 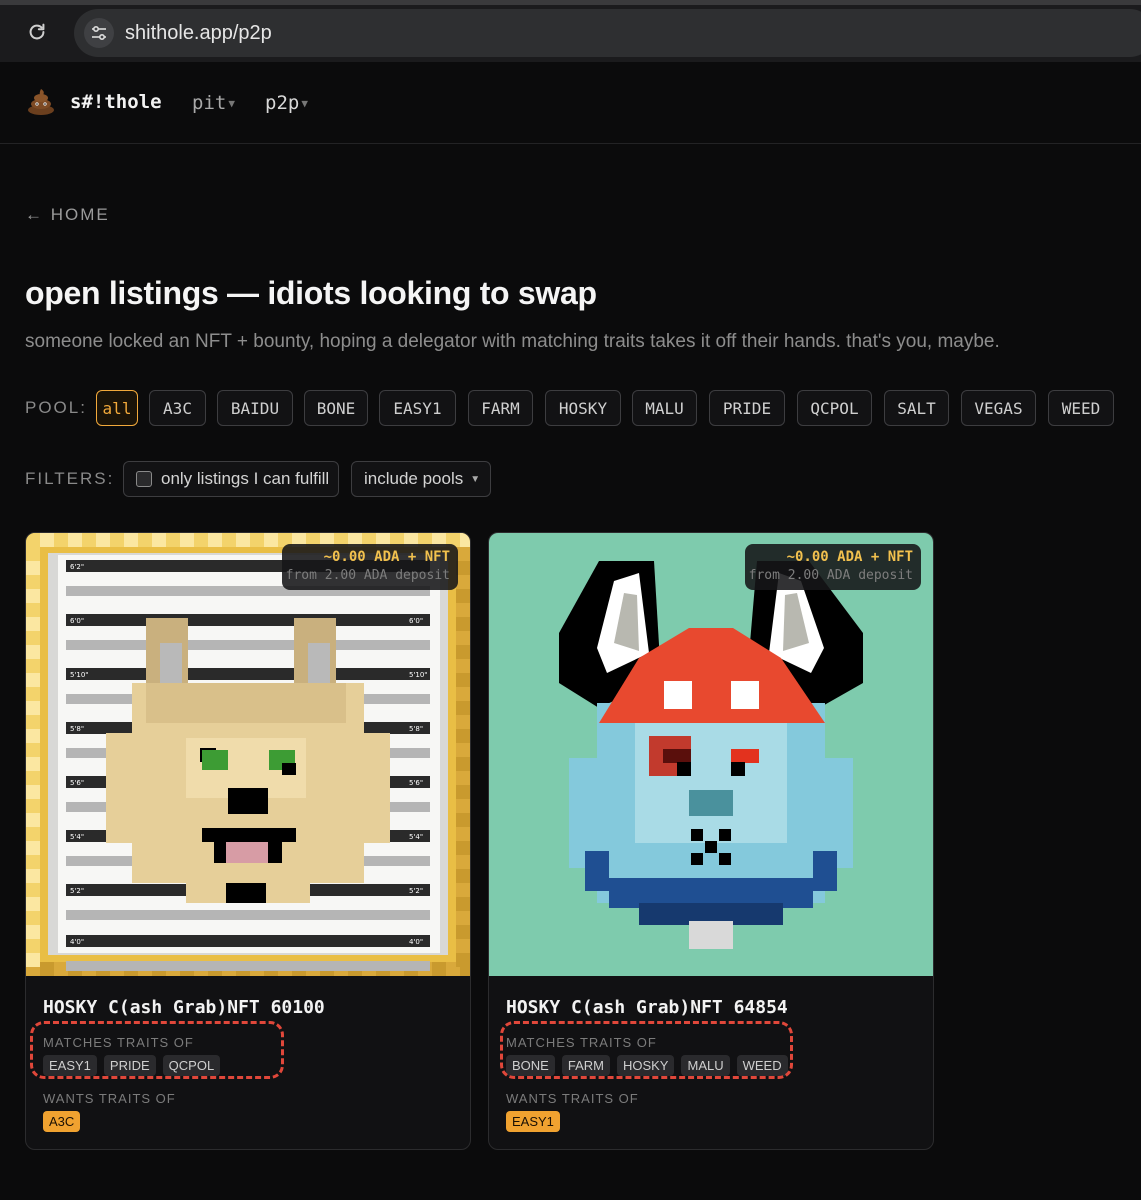 I want to click on site-settings-icon, so click(x=99, y=33).